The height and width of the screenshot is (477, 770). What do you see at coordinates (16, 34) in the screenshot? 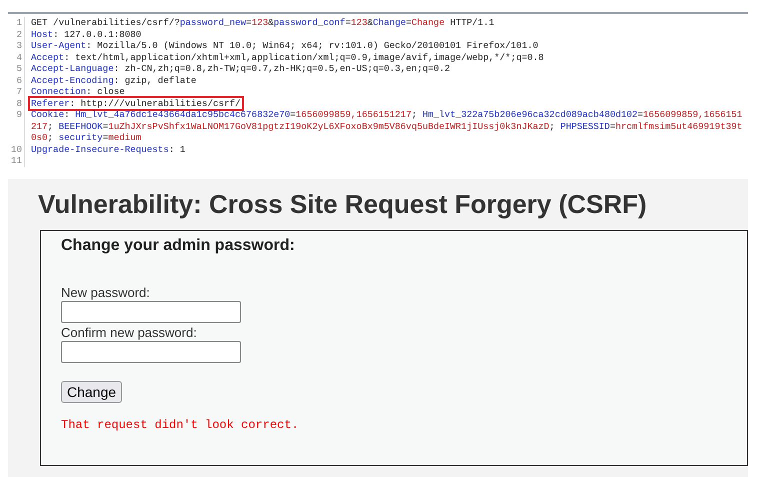
I see `line-number: 2` at bounding box center [16, 34].